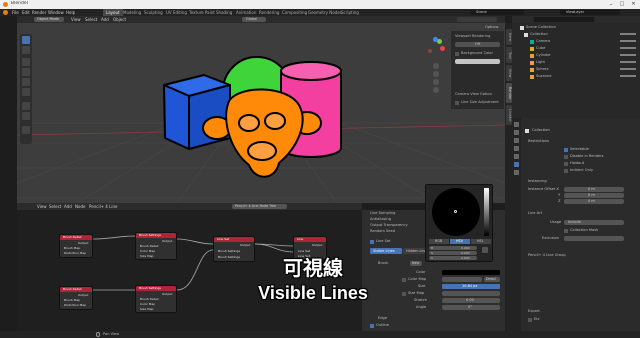  Describe the element at coordinates (26, 62) in the screenshot. I see `move-tool-icon` at that location.